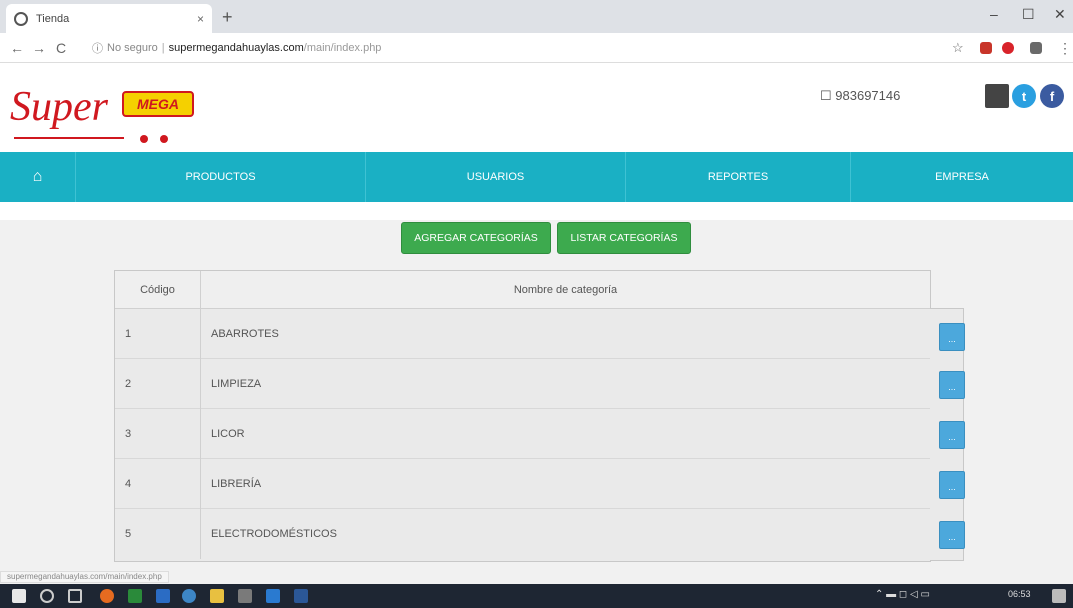 The width and height of the screenshot is (1073, 608). What do you see at coordinates (274, 534) in the screenshot?
I see `cell-name: ELECTRODOMÉSTICOS` at bounding box center [274, 534].